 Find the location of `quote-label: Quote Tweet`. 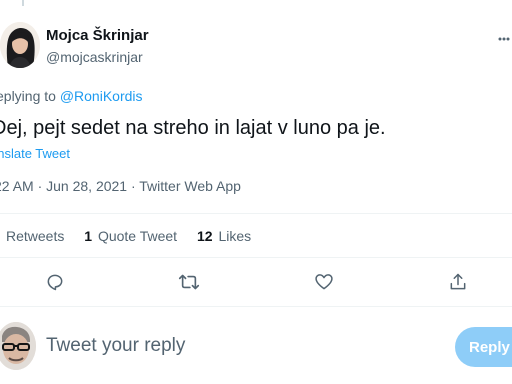

quote-label: Quote Tweet is located at coordinates (137, 236).